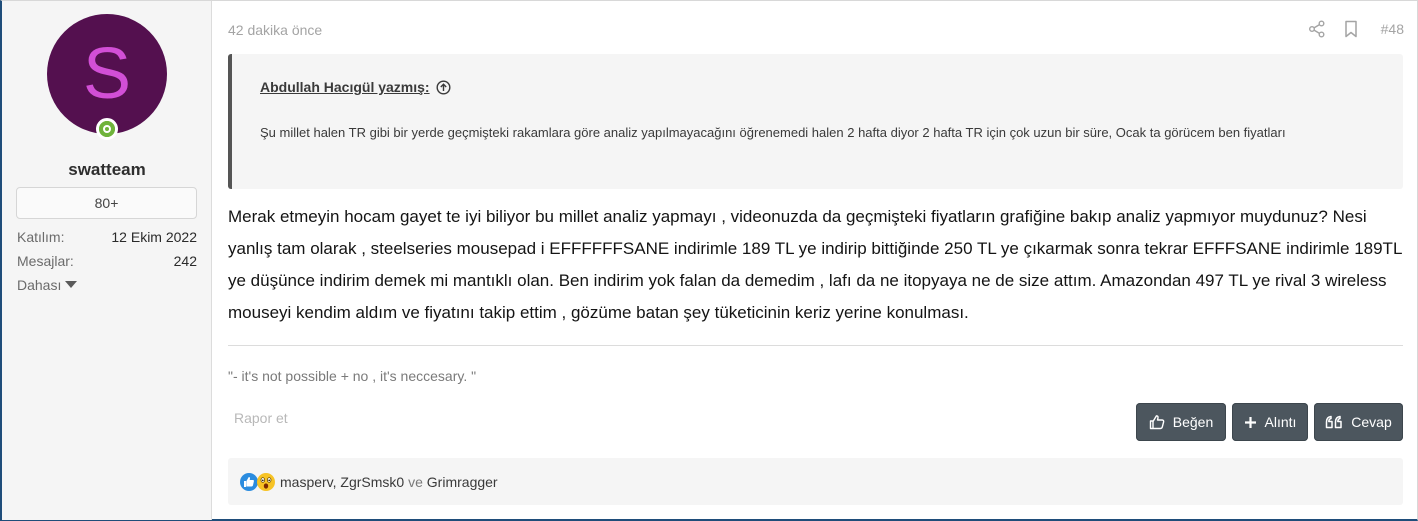 The image size is (1418, 521). I want to click on like-button: Beğen, so click(1181, 422).